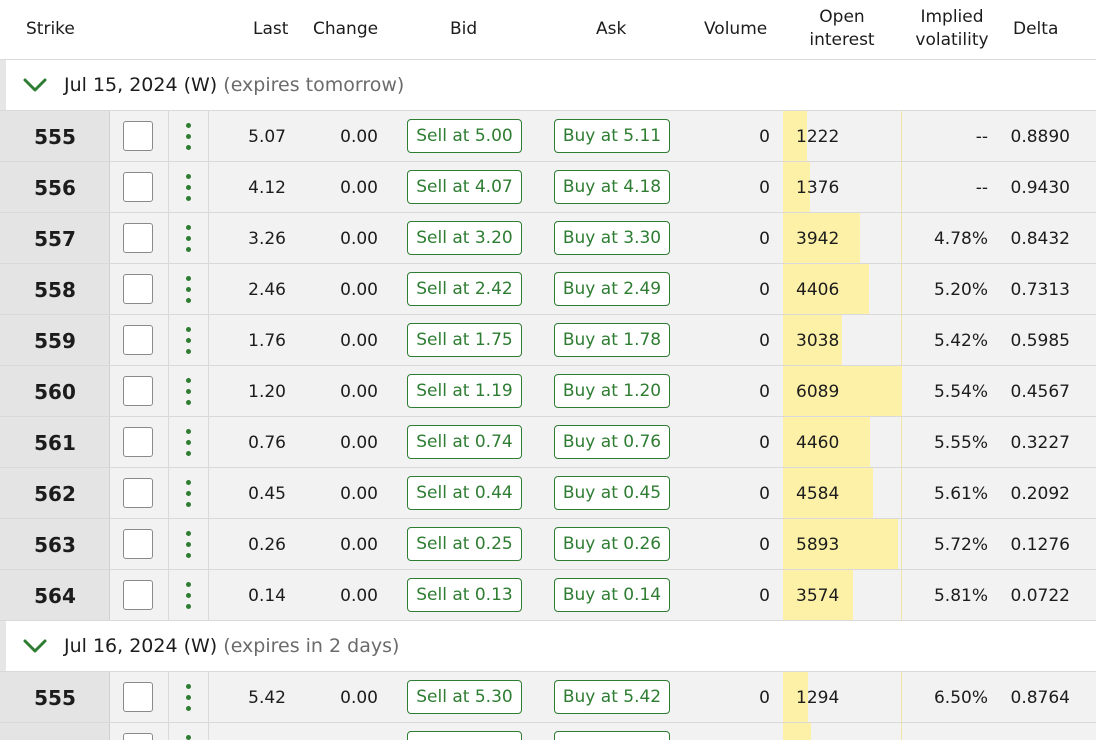 This screenshot has height=740, width=1096. I want to click on header-ask: Ask, so click(611, 29).